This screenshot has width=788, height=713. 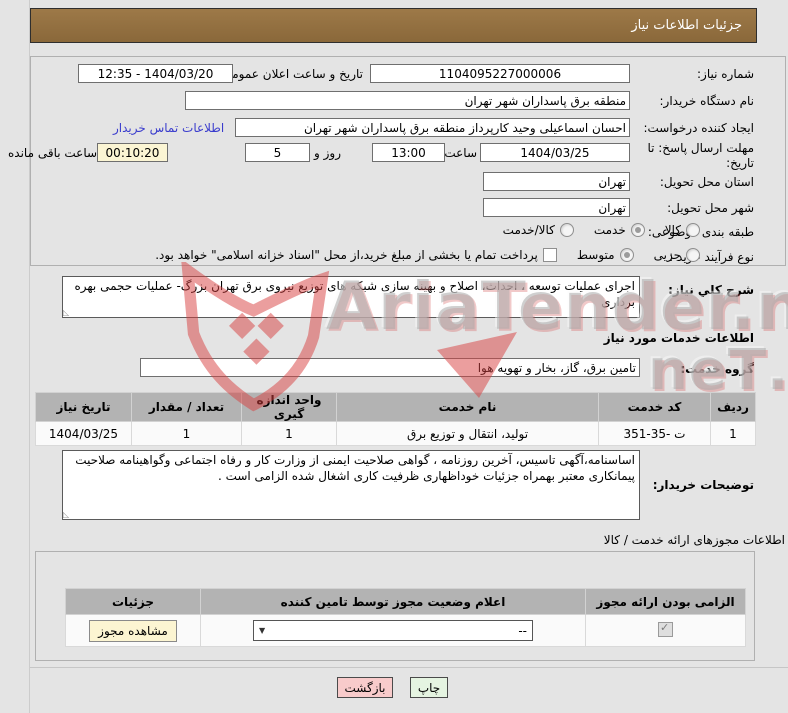 What do you see at coordinates (698, 128) in the screenshot?
I see `request-creator-label: ایجاد کننده درخواست:` at bounding box center [698, 128].